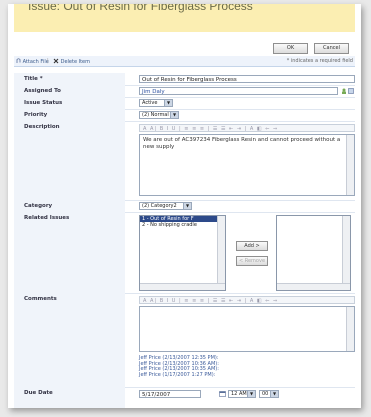  I want to click on x-delete-icon, so click(56, 61).